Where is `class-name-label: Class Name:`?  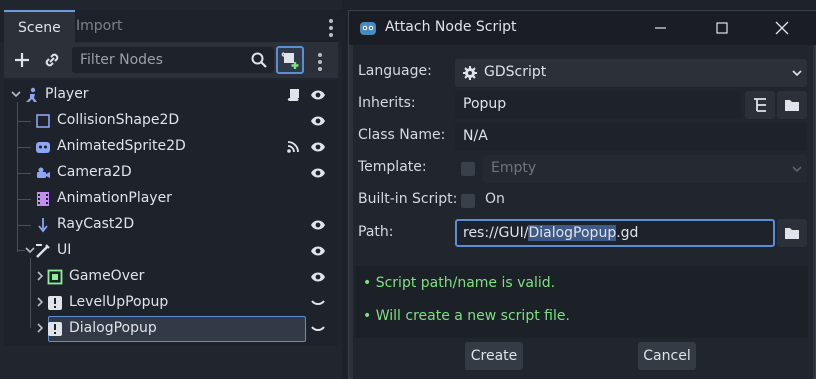
class-name-label: Class Name: is located at coordinates (402, 135).